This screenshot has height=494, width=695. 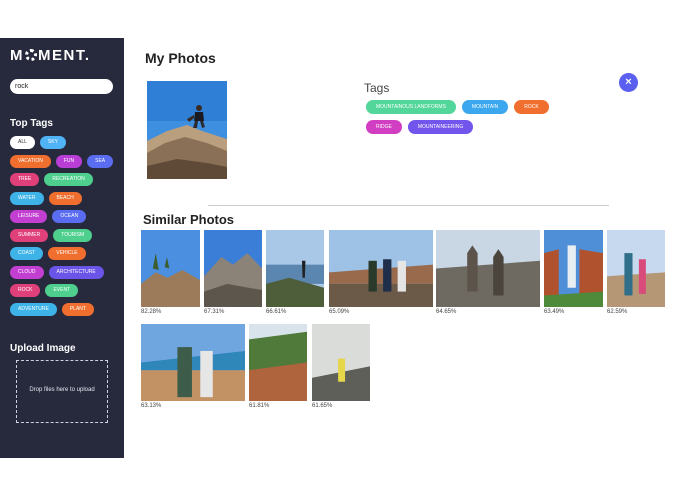 I want to click on tag-cloud-pill: CLOUD, so click(x=27, y=272).